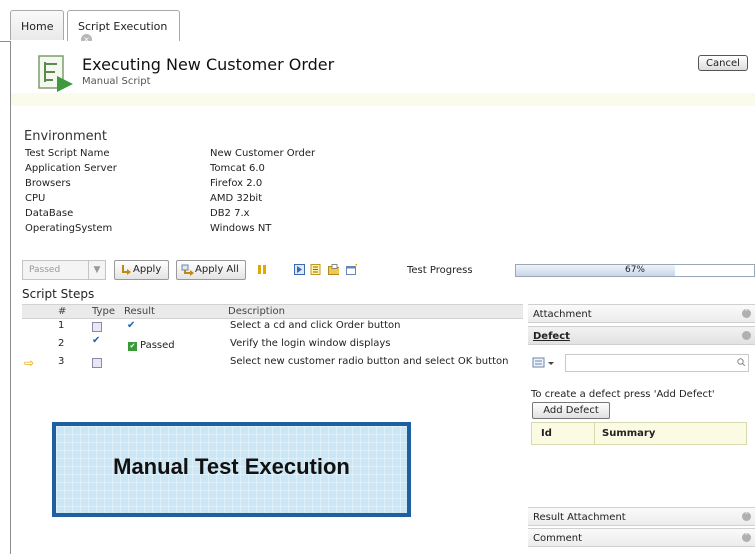  I want to click on passed-icon: ✔, so click(132, 346).